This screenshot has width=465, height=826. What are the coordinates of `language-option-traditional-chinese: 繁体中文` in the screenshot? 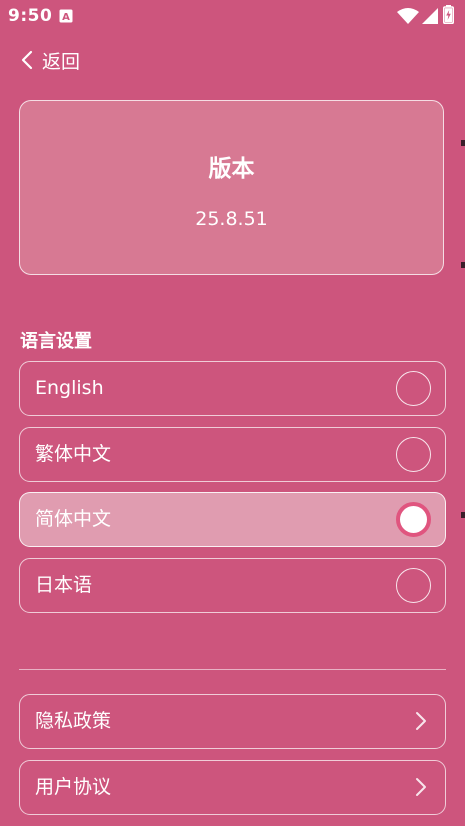 It's located at (232, 454).